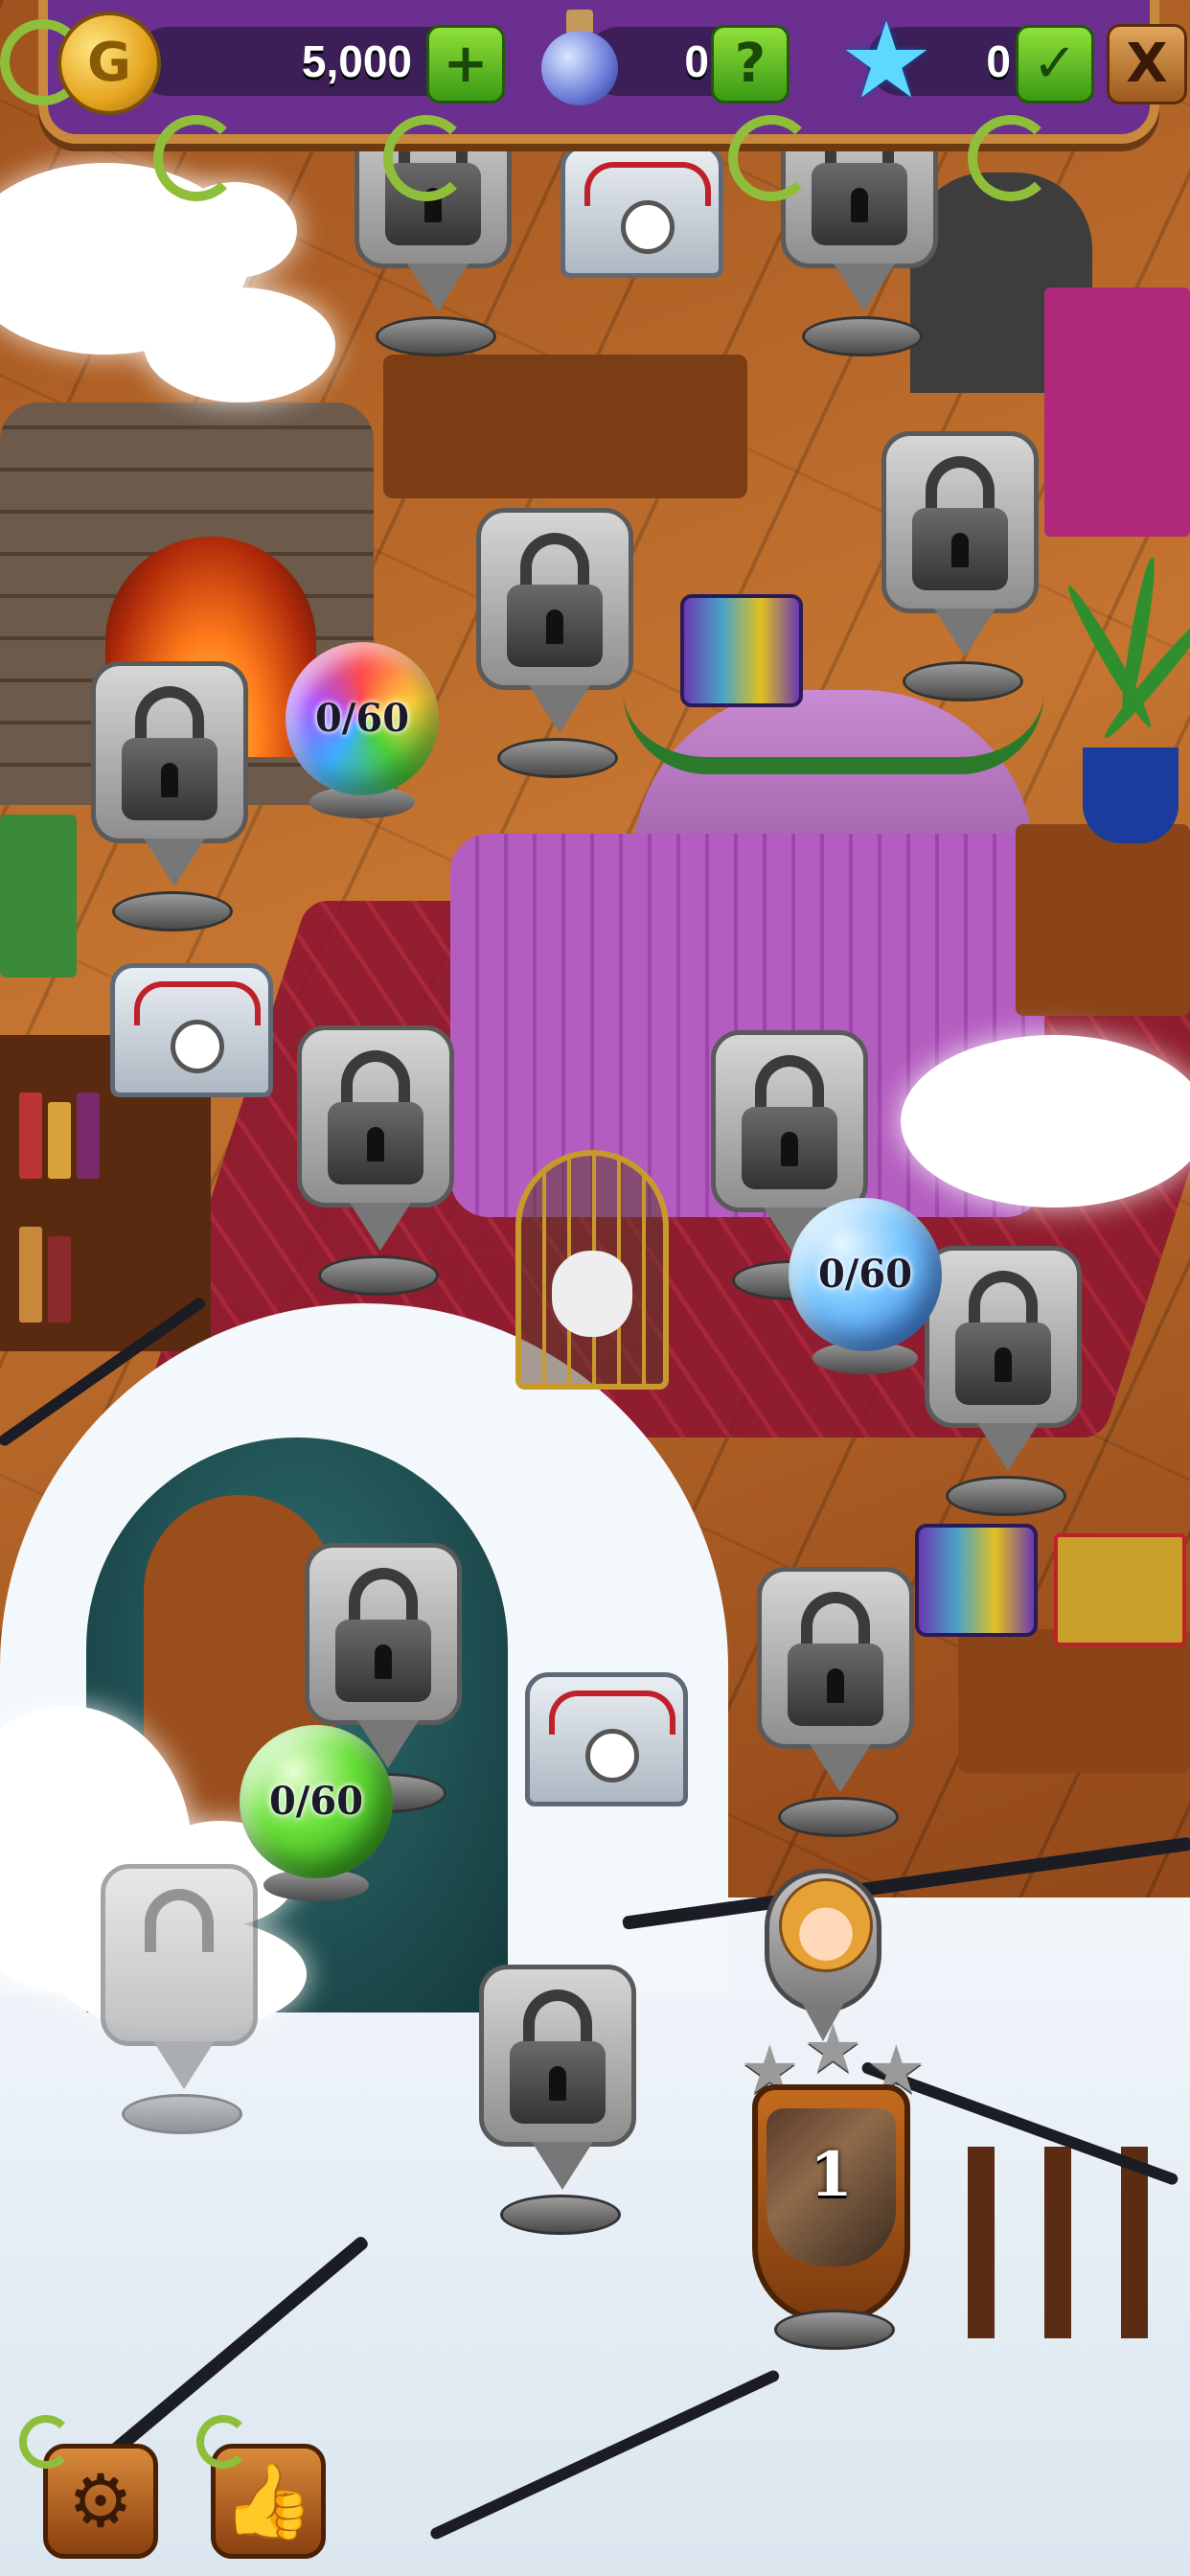 The image size is (1190, 2576). I want to click on potion-bottle-icon, so click(579, 57).